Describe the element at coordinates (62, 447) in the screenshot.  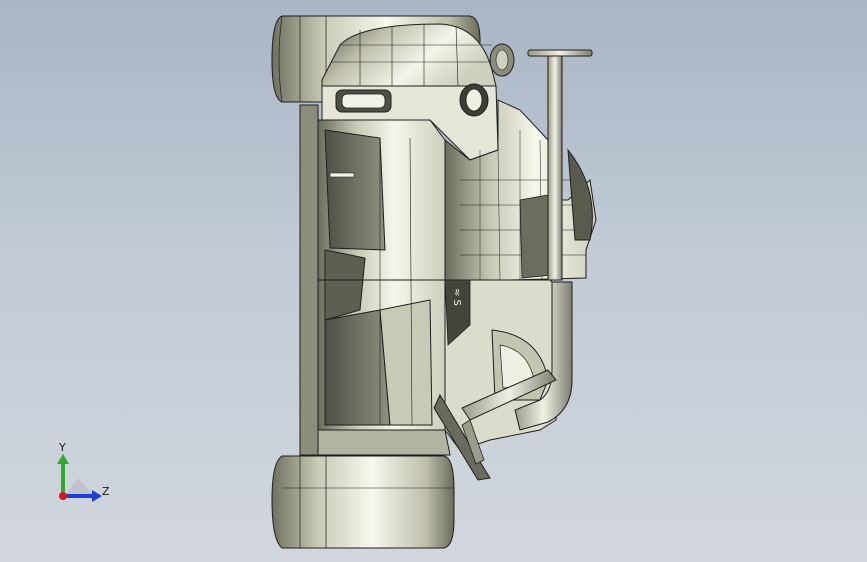
I see `triad-label-y: Y` at that location.